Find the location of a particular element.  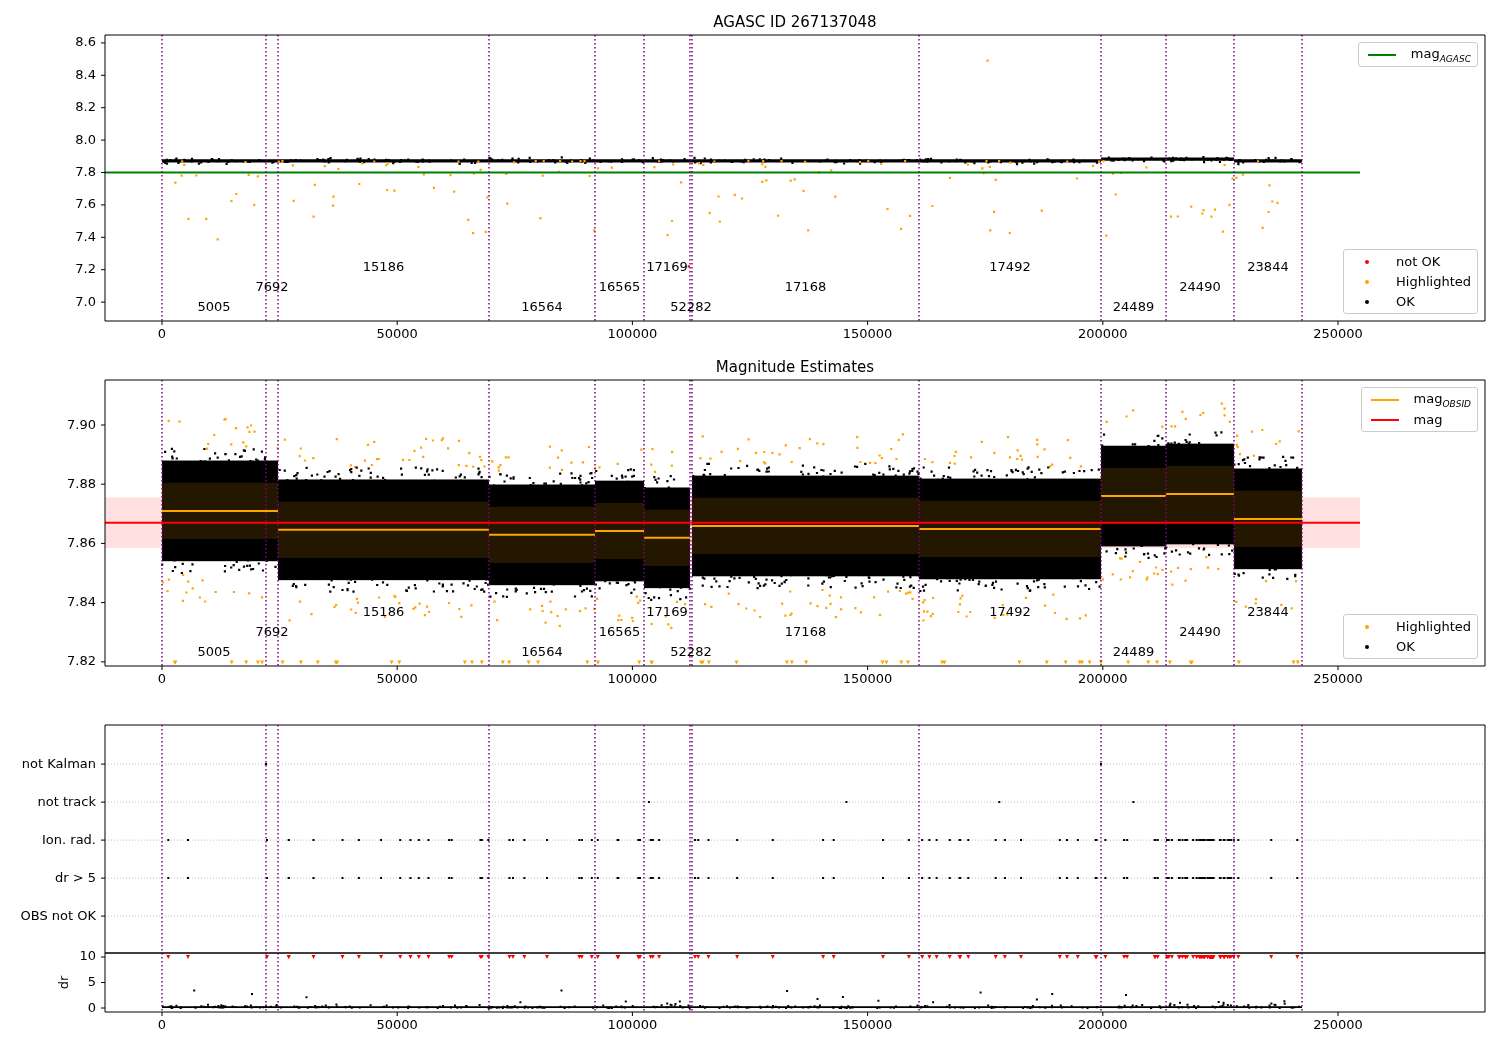

legend-label: mag$_{AGASC}$ is located at coordinates (1440, 54).